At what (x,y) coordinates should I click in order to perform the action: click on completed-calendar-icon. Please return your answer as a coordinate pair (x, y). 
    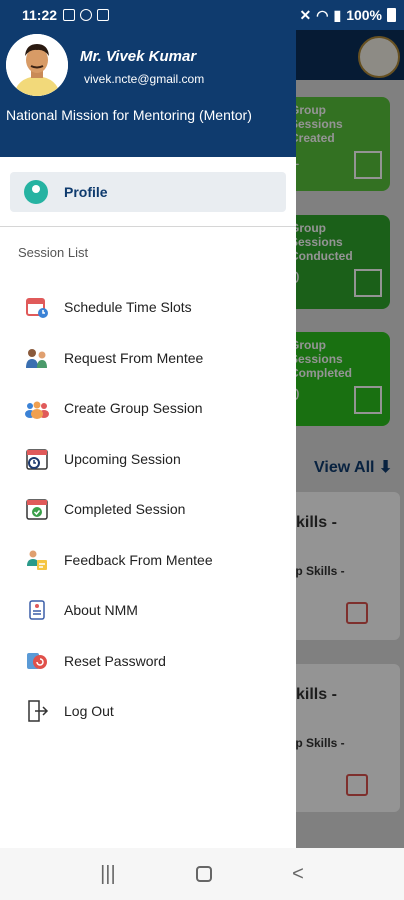
    Looking at the image, I should click on (37, 509).